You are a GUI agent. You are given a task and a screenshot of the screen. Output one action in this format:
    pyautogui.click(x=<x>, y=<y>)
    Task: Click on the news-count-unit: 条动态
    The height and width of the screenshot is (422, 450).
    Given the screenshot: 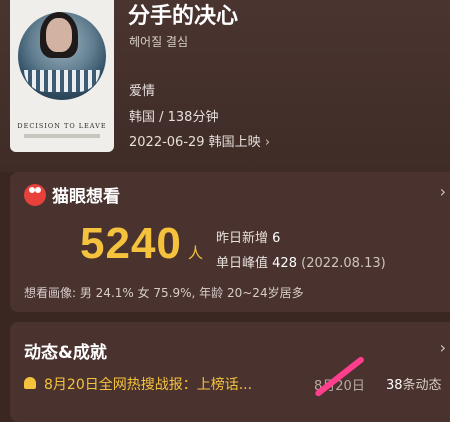 What is the action you would take?
    pyautogui.click(x=422, y=385)
    